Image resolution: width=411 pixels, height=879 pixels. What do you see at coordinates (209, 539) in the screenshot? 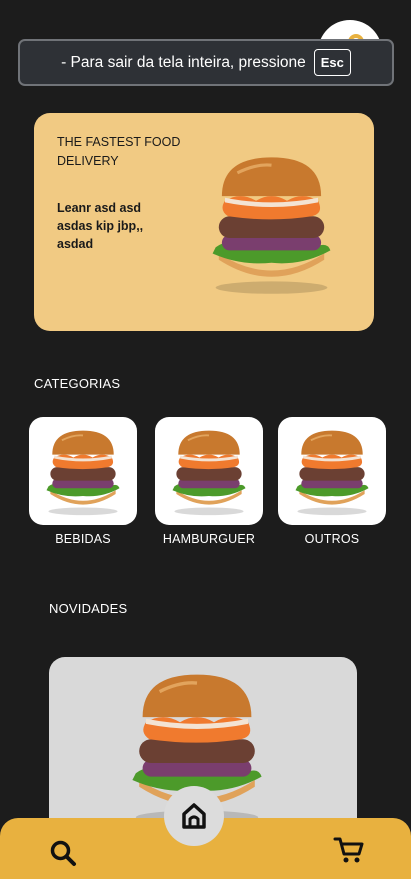
I see `category-label: HAMBURGUER` at bounding box center [209, 539].